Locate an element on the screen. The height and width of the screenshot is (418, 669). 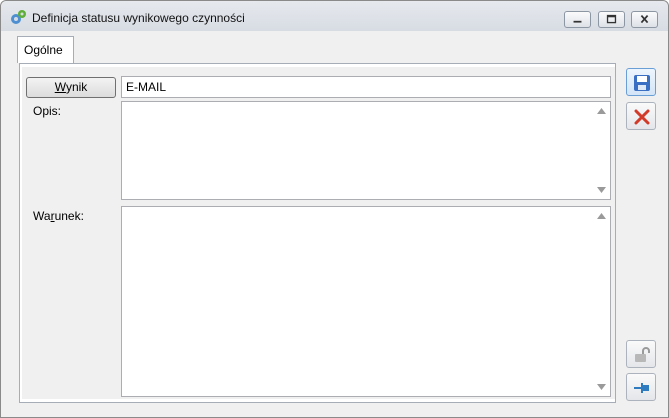
maximize-icon is located at coordinates (611, 19).